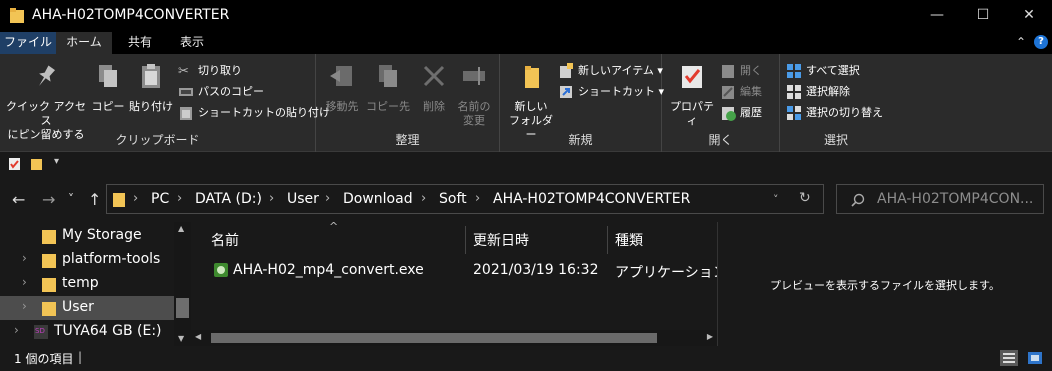  What do you see at coordinates (231, 91) in the screenshot?
I see `copy-path-label: パスのコピー` at bounding box center [231, 91].